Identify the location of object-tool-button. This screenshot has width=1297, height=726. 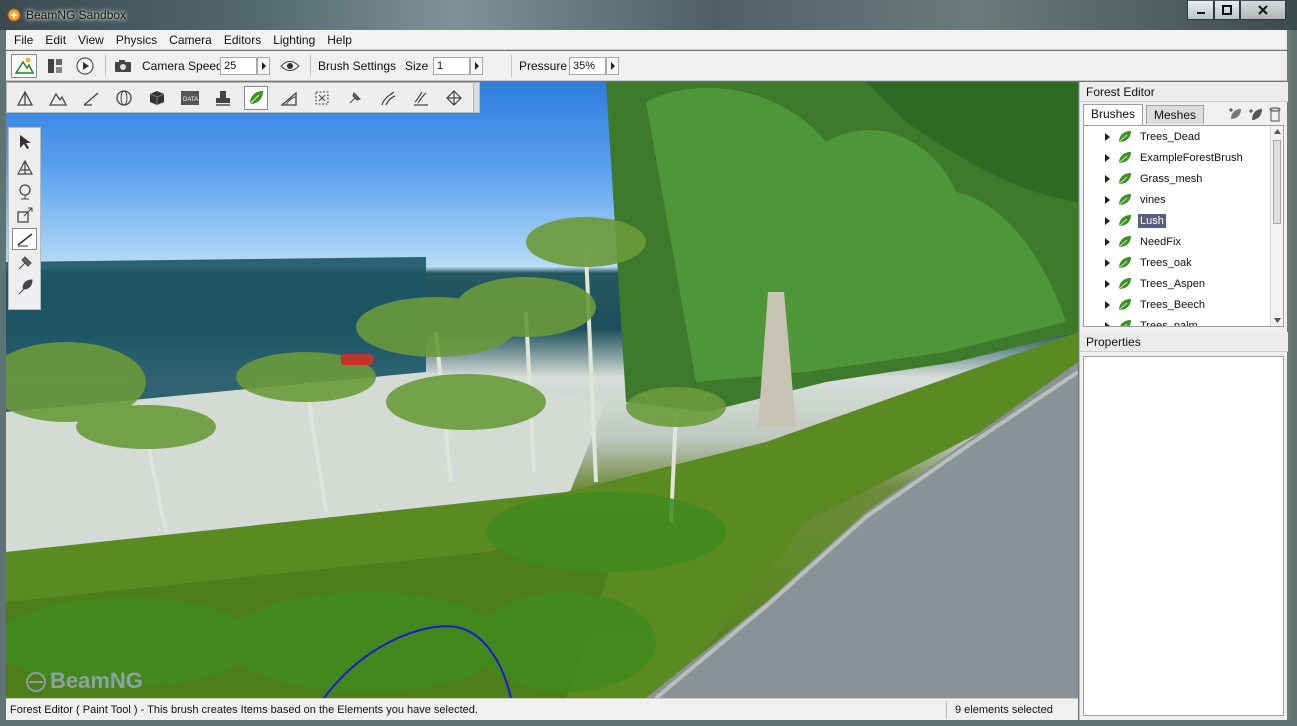
(157, 98).